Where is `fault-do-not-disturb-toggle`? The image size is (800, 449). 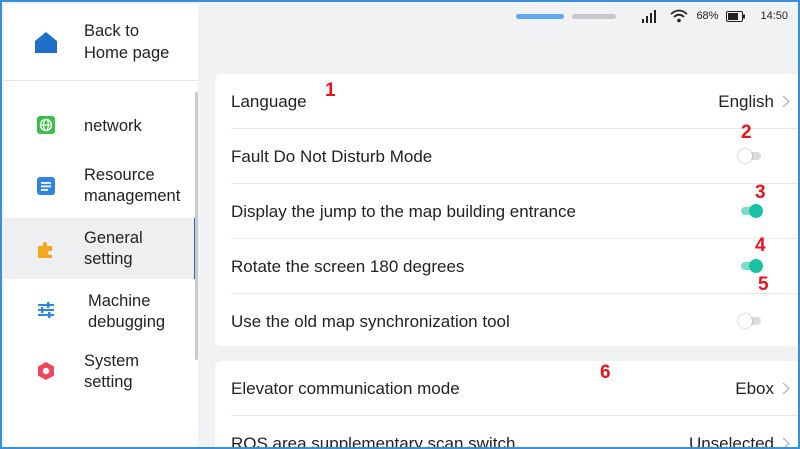 fault-do-not-disturb-toggle is located at coordinates (751, 156).